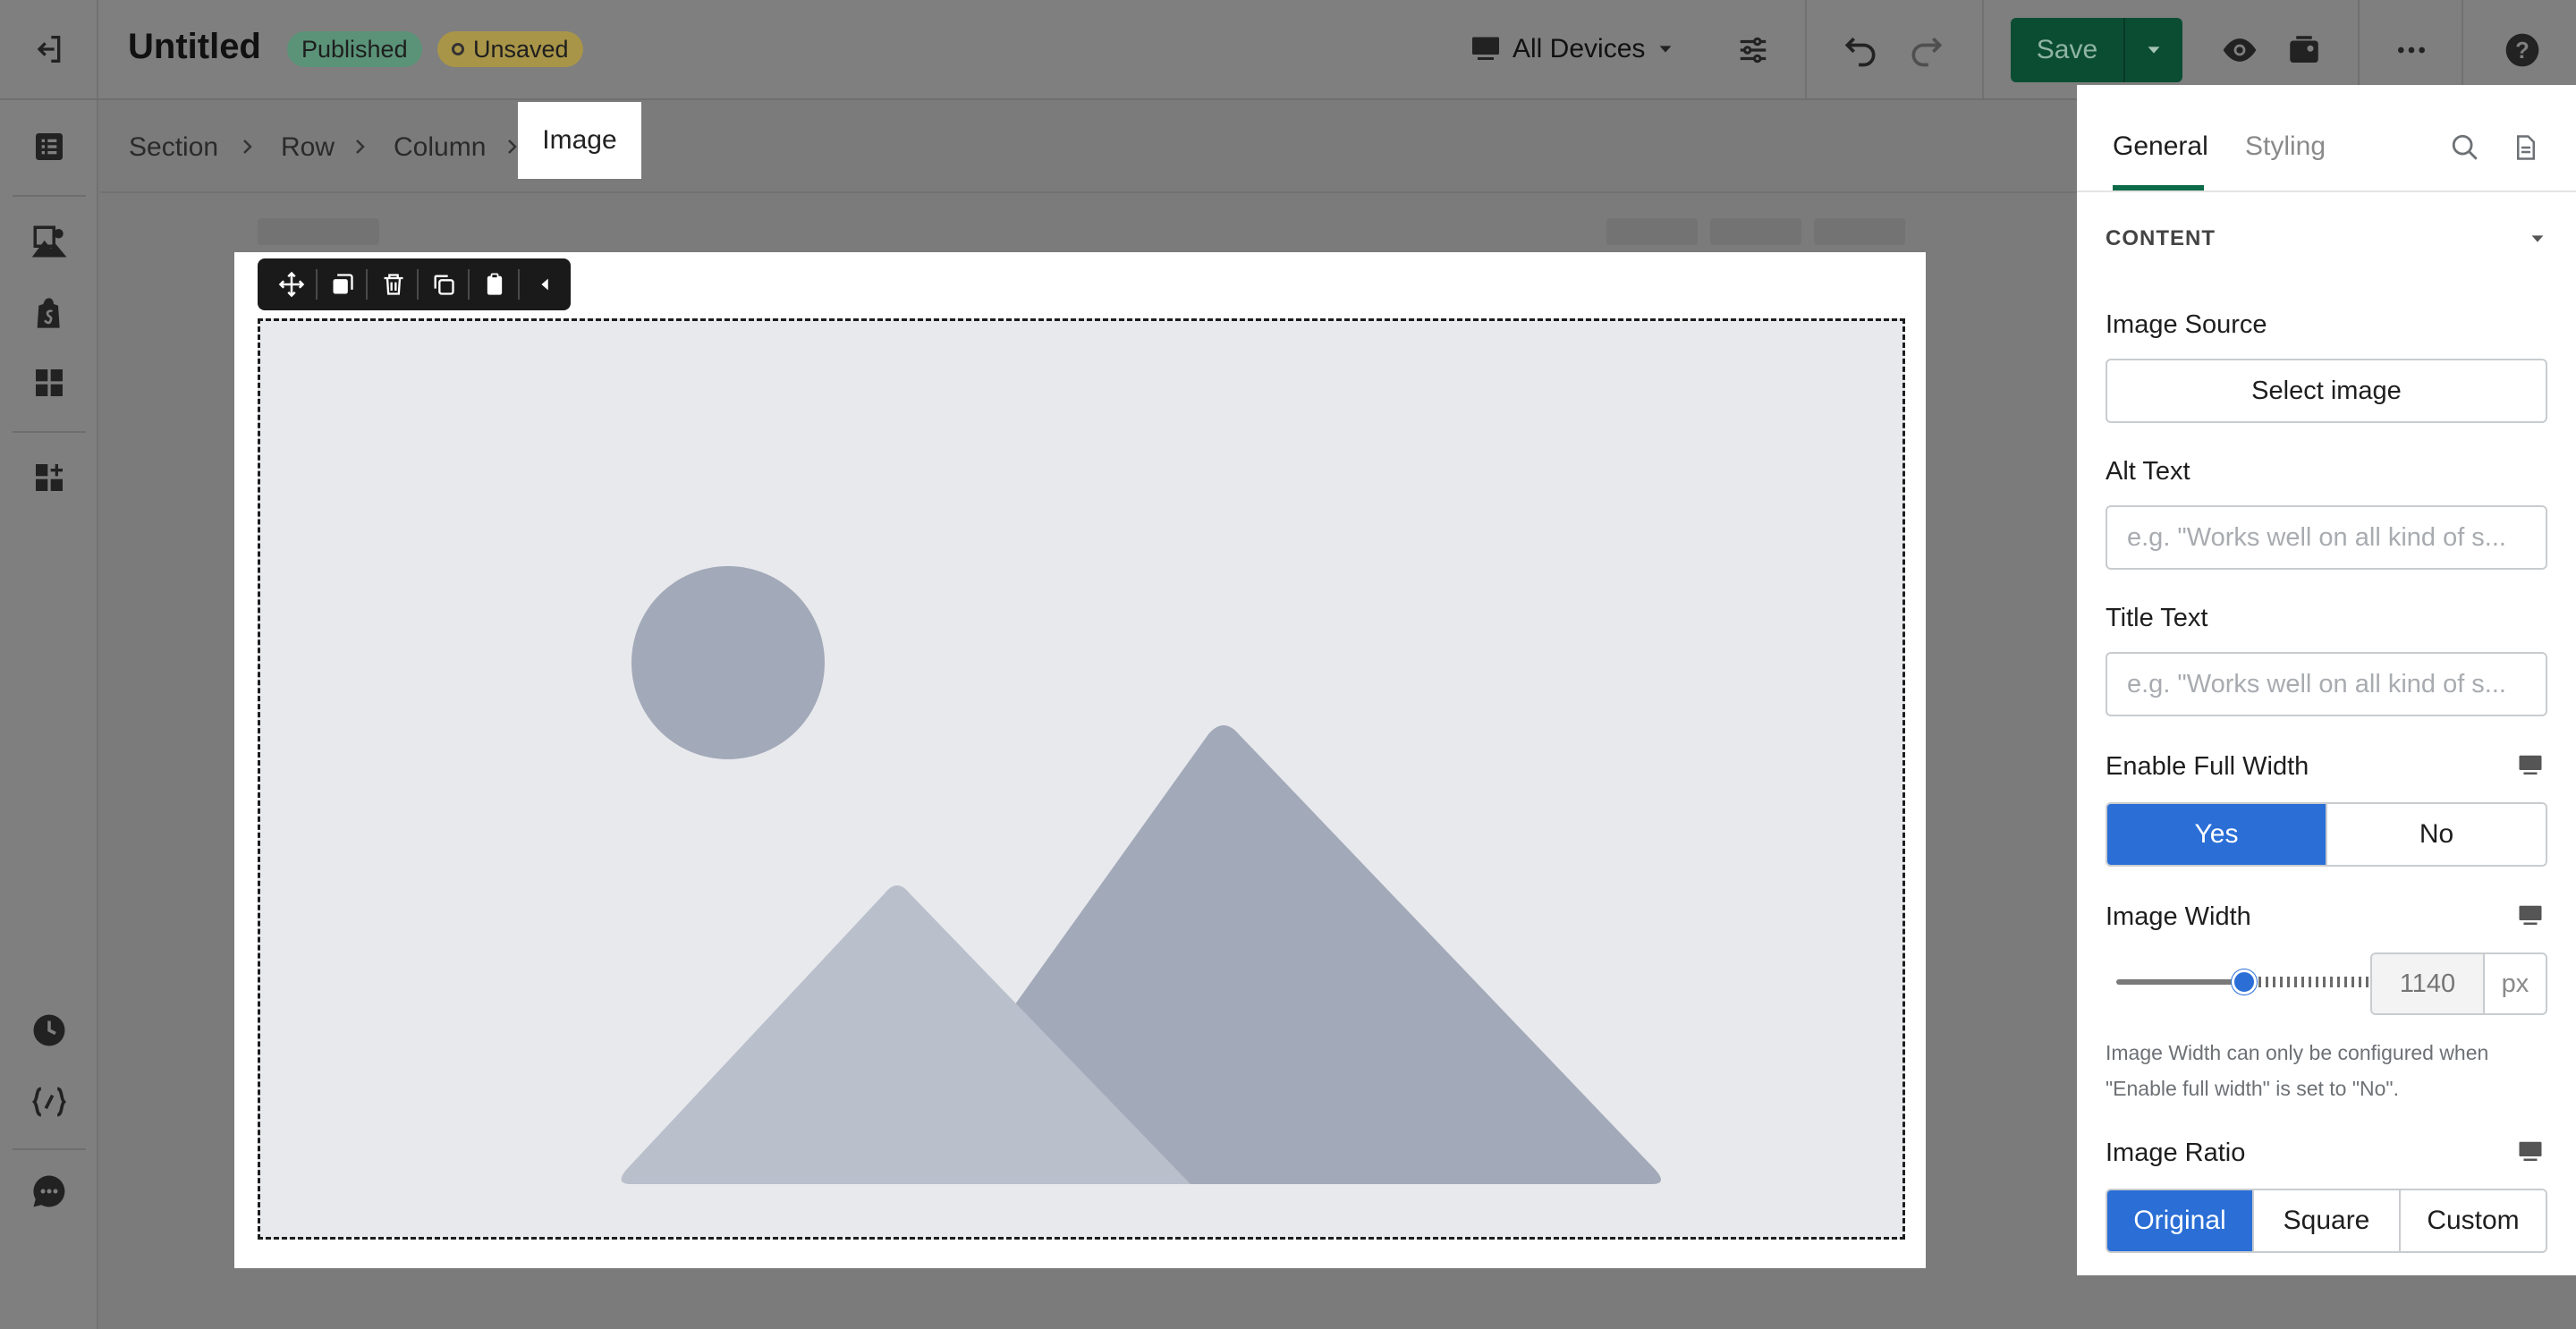 This screenshot has width=2576, height=1329. I want to click on custom-code-button, so click(49, 1102).